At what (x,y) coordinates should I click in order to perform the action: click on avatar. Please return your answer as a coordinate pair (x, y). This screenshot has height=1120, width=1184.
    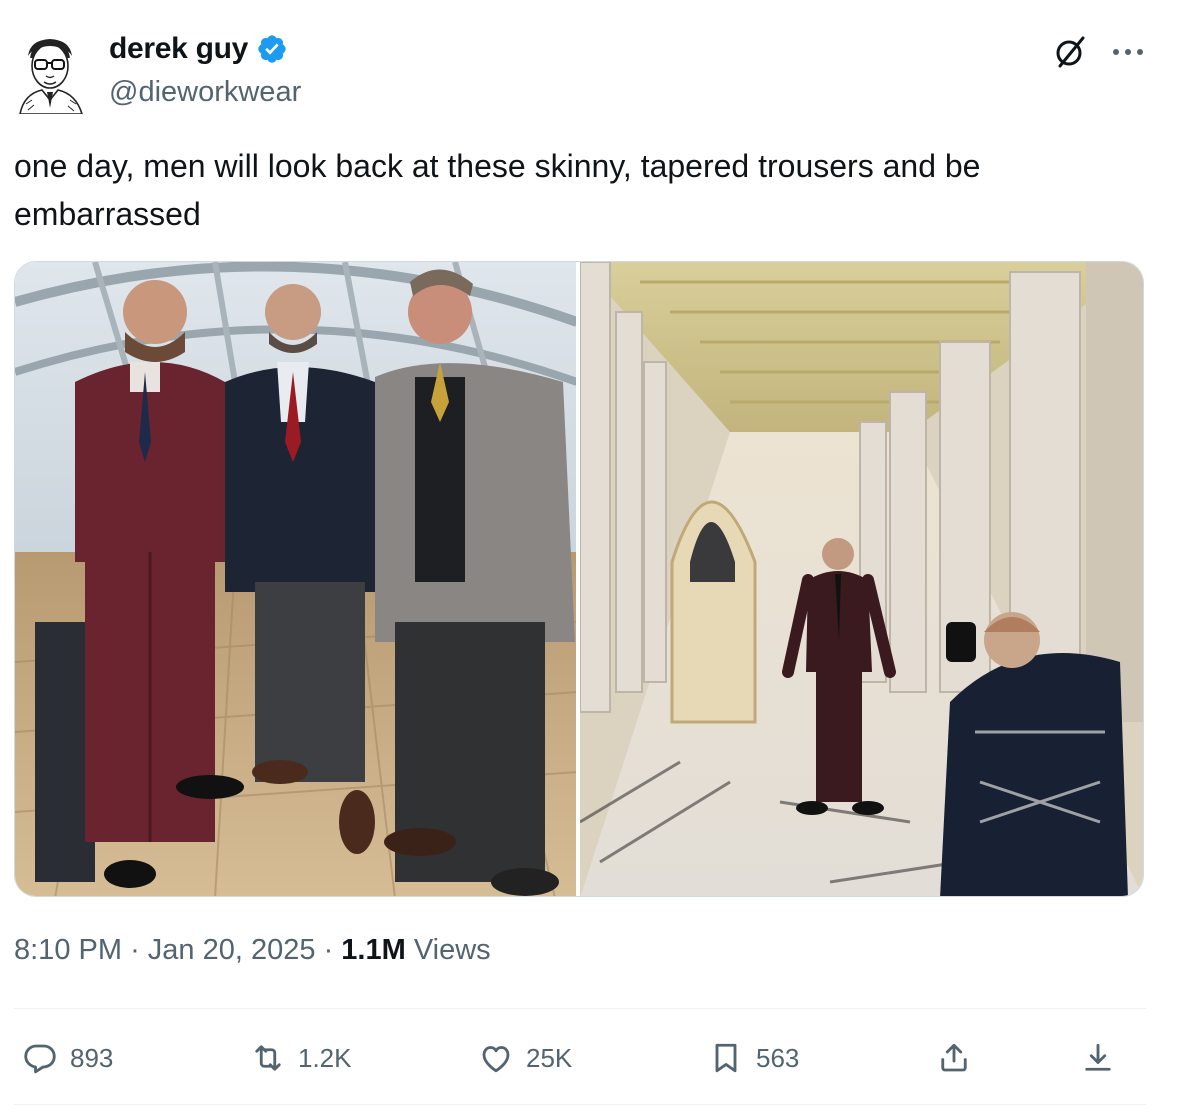
    Looking at the image, I should click on (51, 74).